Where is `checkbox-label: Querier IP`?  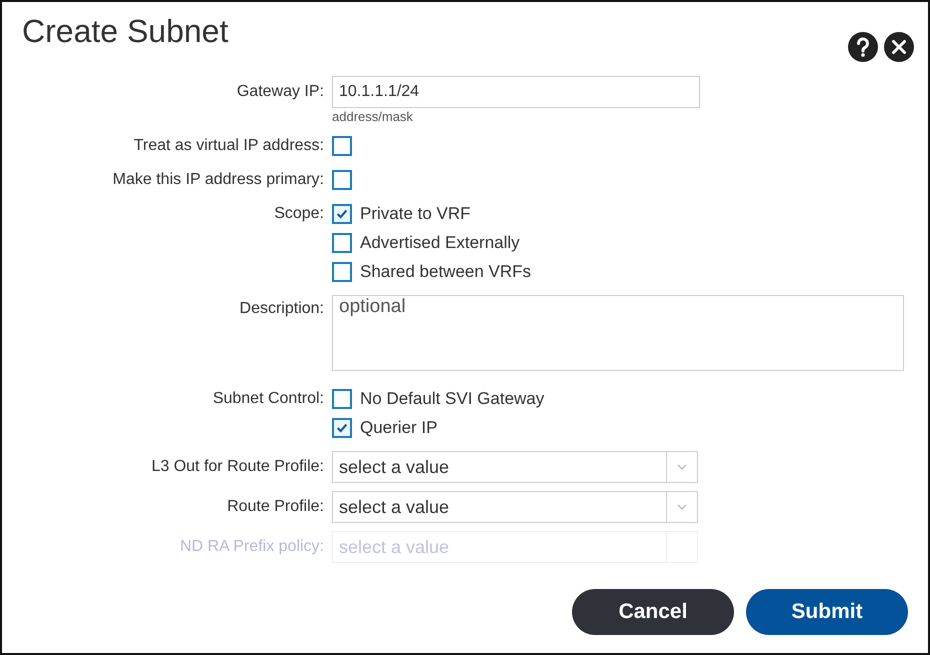
checkbox-label: Querier IP is located at coordinates (399, 428).